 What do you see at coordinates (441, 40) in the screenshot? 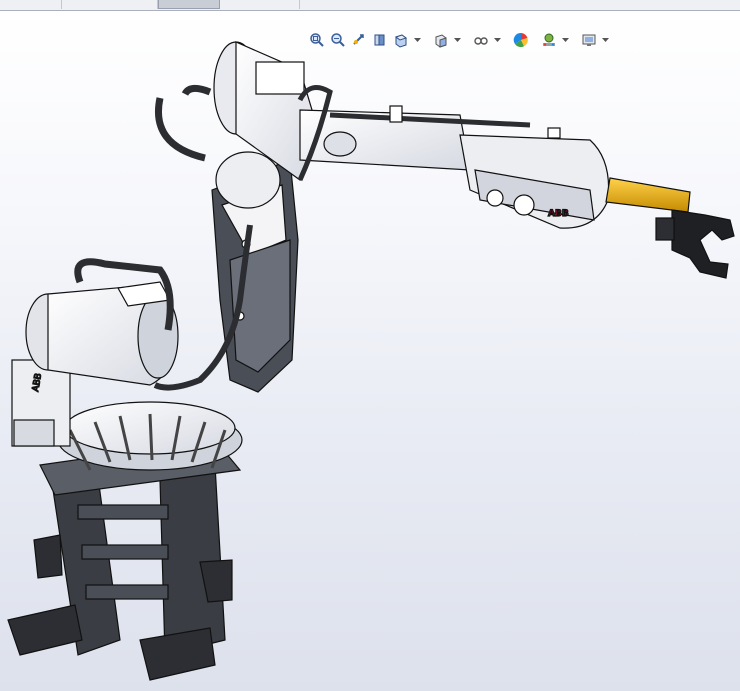
I see `display-style-icon` at bounding box center [441, 40].